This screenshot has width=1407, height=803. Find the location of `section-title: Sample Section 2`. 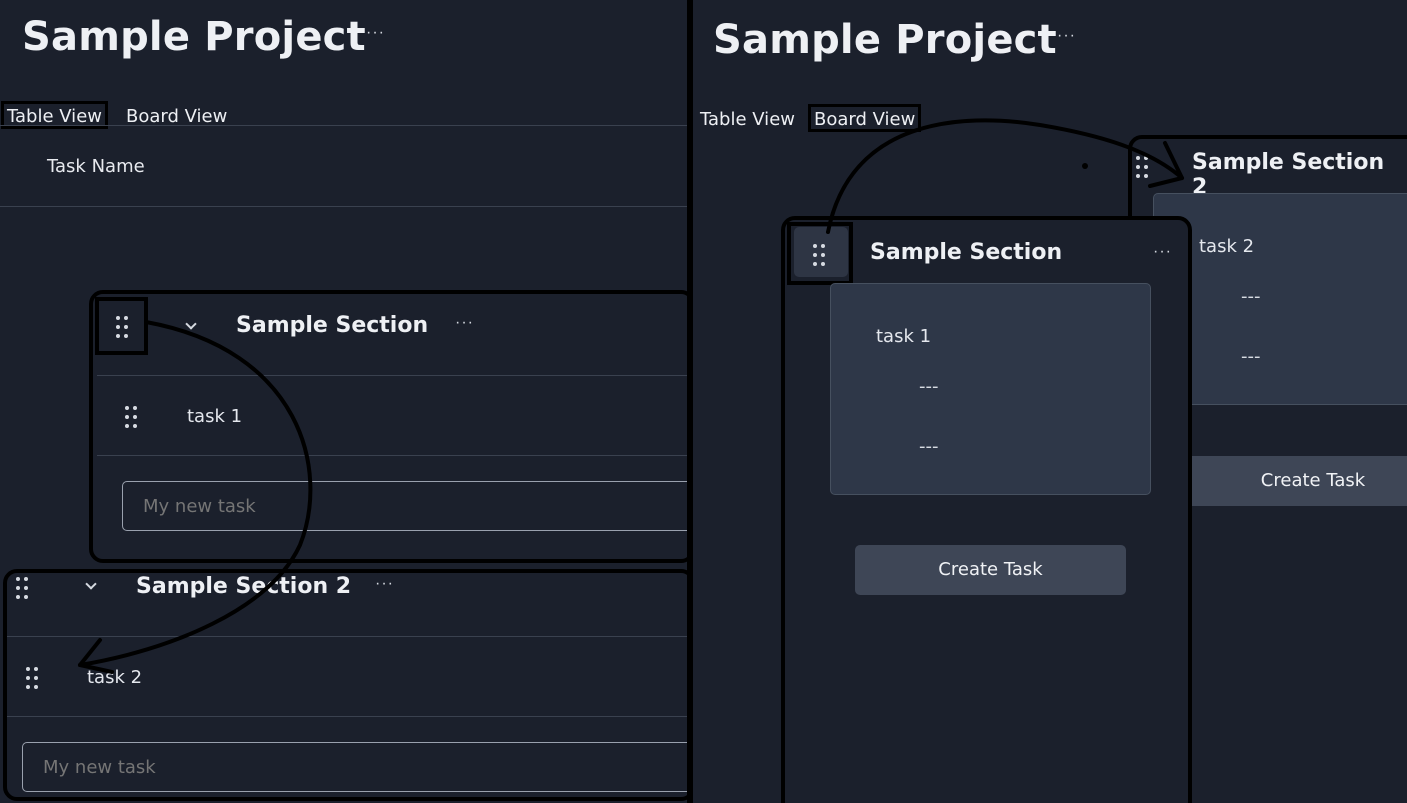

section-title: Sample Section 2 is located at coordinates (244, 586).